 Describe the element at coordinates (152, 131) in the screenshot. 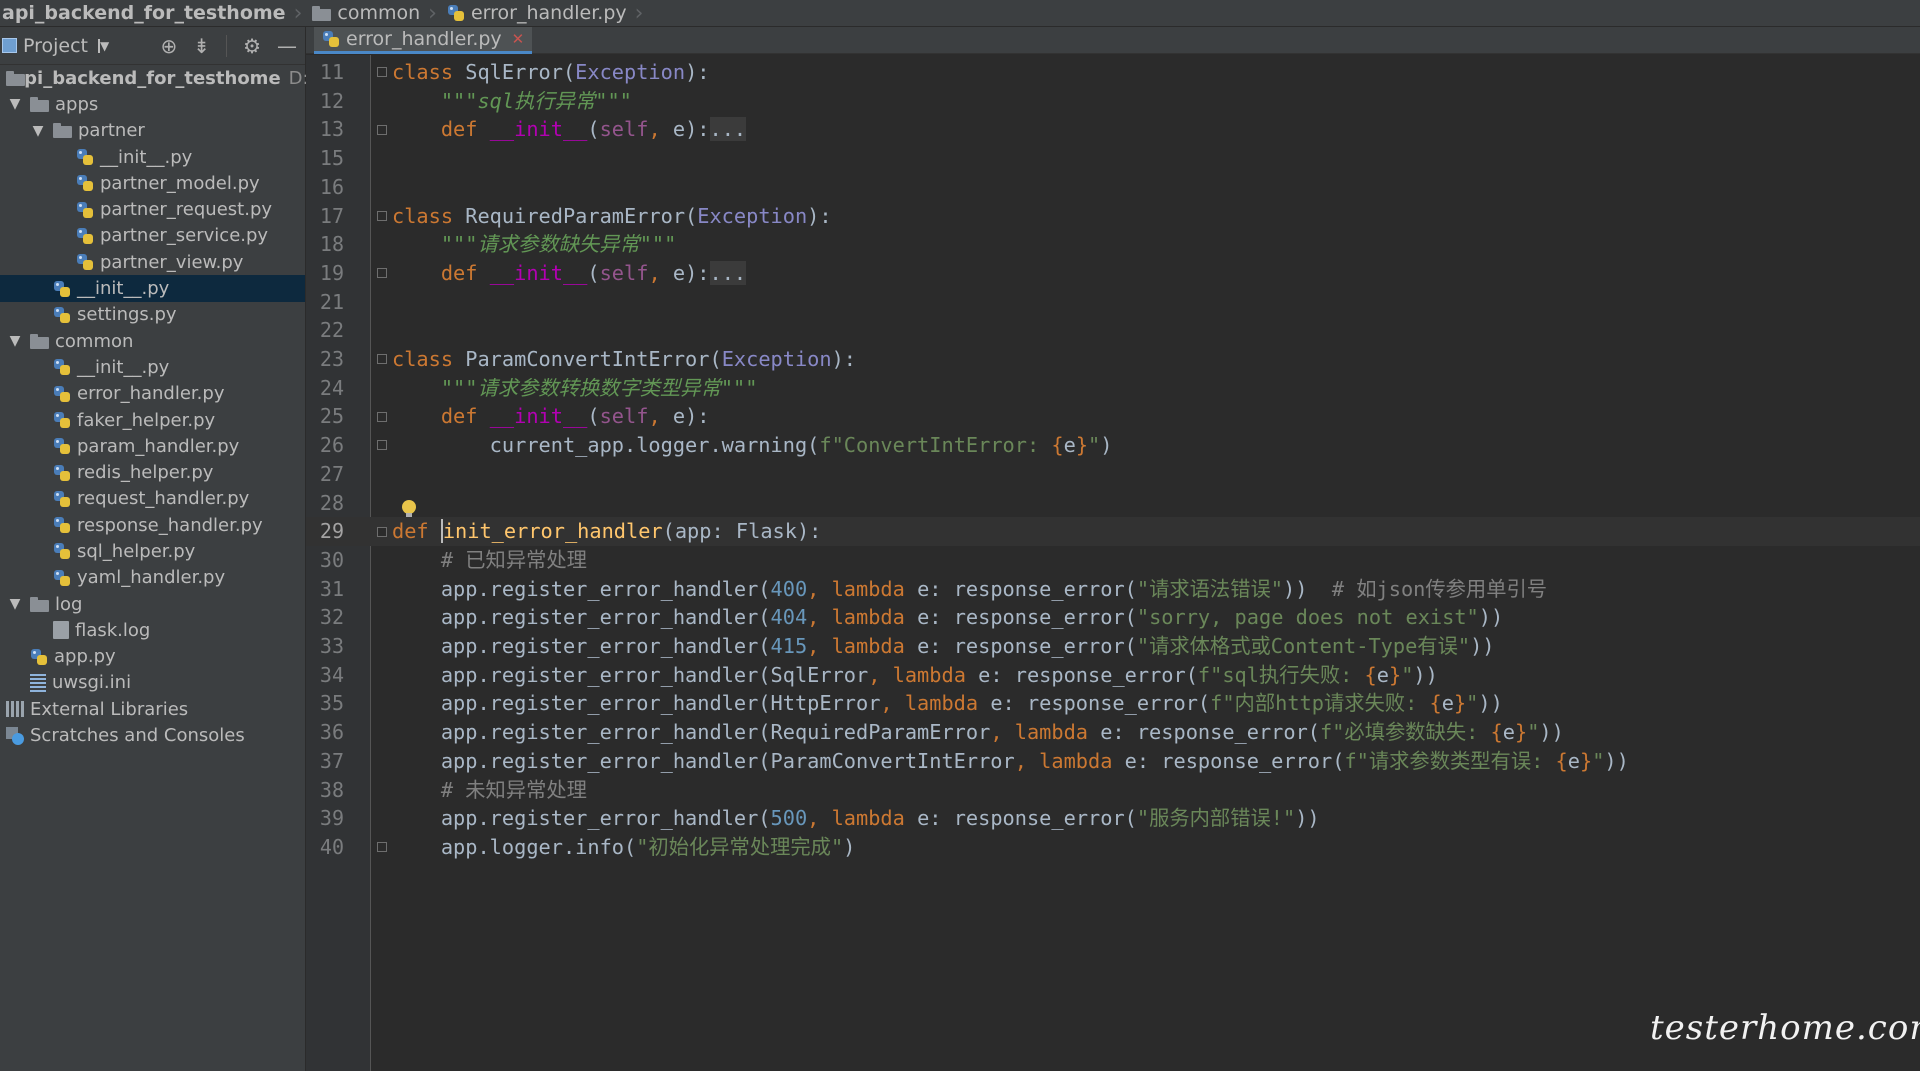

I see `tree-item: ▼ partner` at that location.